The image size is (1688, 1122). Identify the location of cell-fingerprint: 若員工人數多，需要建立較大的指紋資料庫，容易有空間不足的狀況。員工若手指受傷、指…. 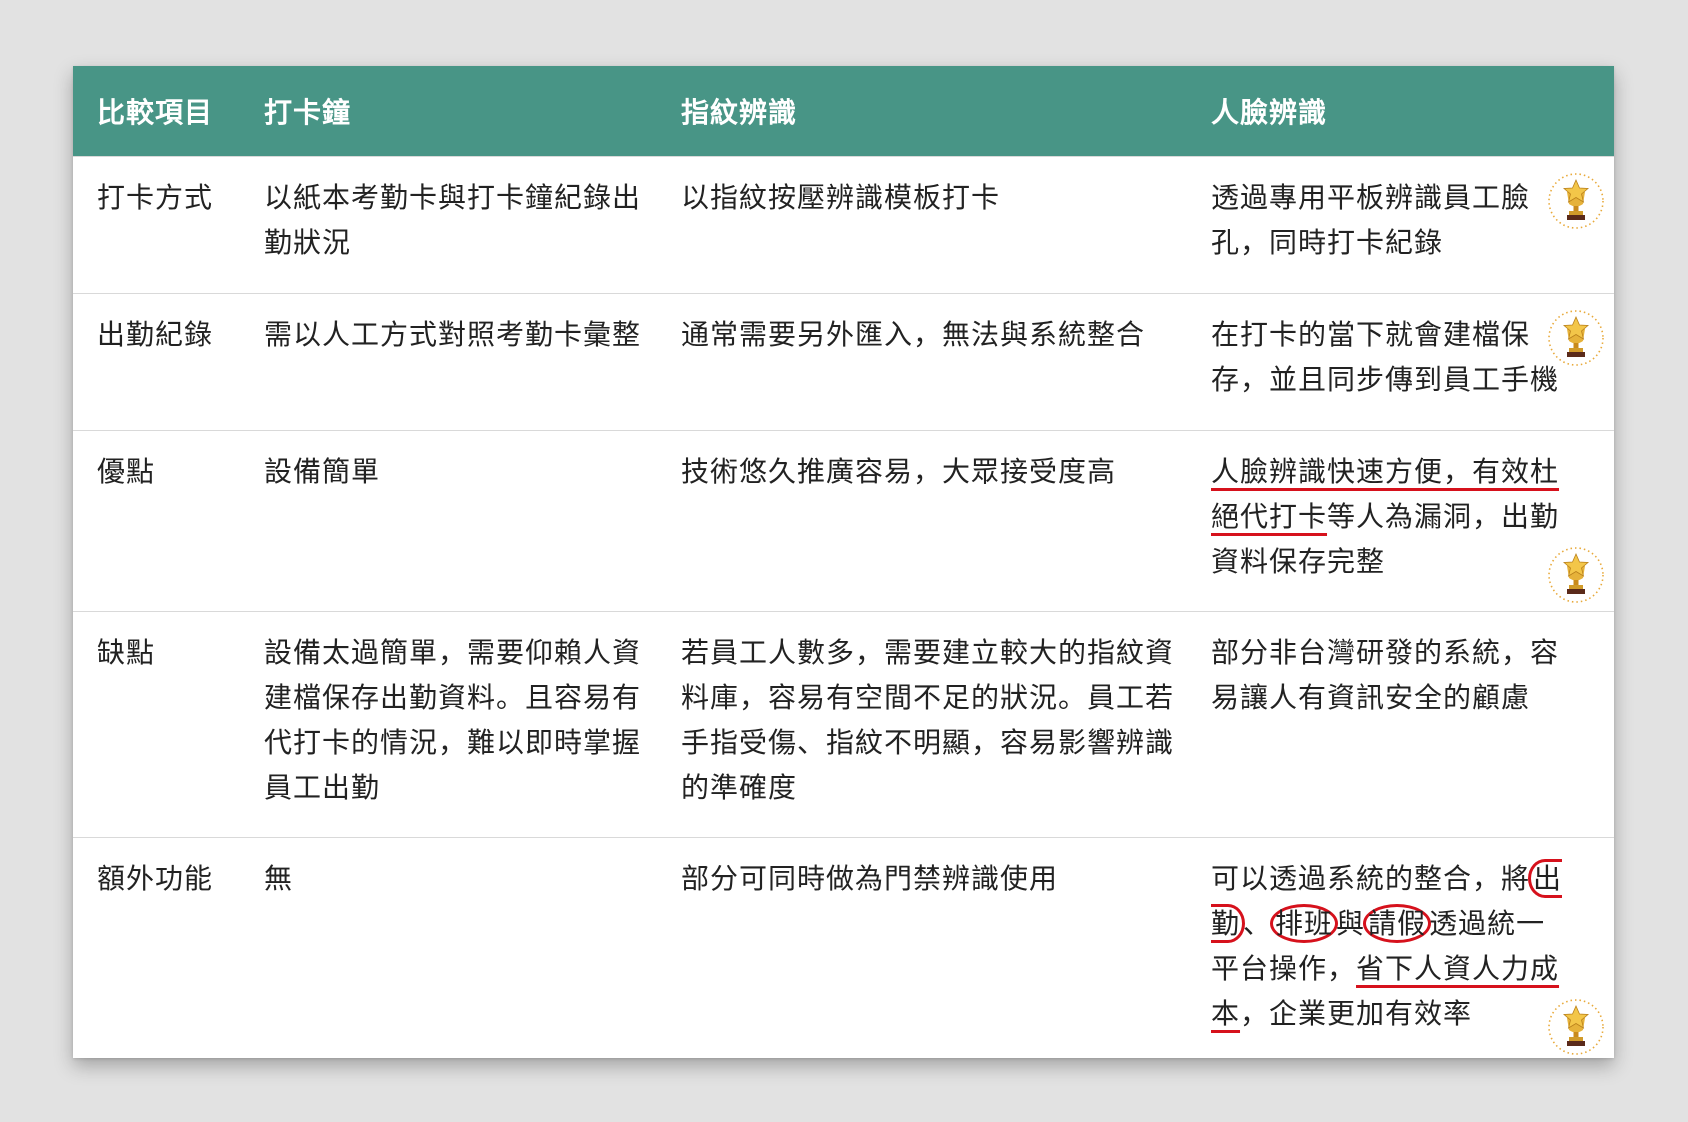
(922, 724).